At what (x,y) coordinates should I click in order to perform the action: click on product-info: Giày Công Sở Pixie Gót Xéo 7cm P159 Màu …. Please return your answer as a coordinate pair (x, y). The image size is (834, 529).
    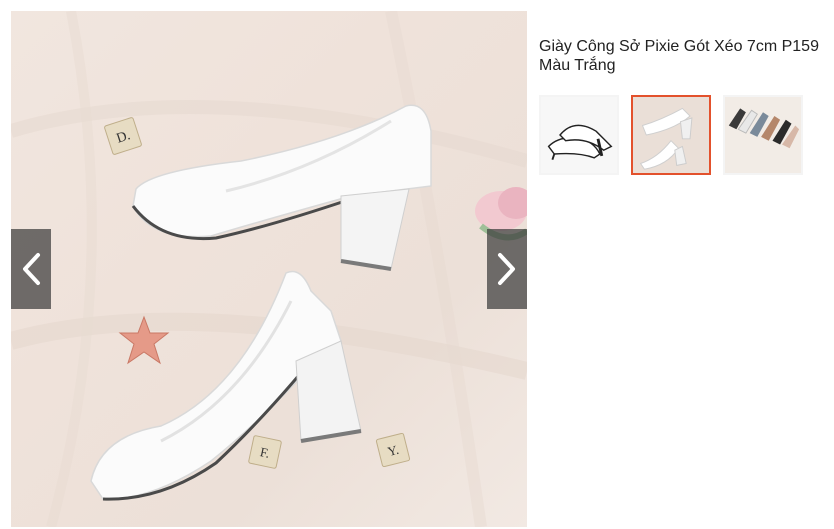
    Looking at the image, I should click on (681, 56).